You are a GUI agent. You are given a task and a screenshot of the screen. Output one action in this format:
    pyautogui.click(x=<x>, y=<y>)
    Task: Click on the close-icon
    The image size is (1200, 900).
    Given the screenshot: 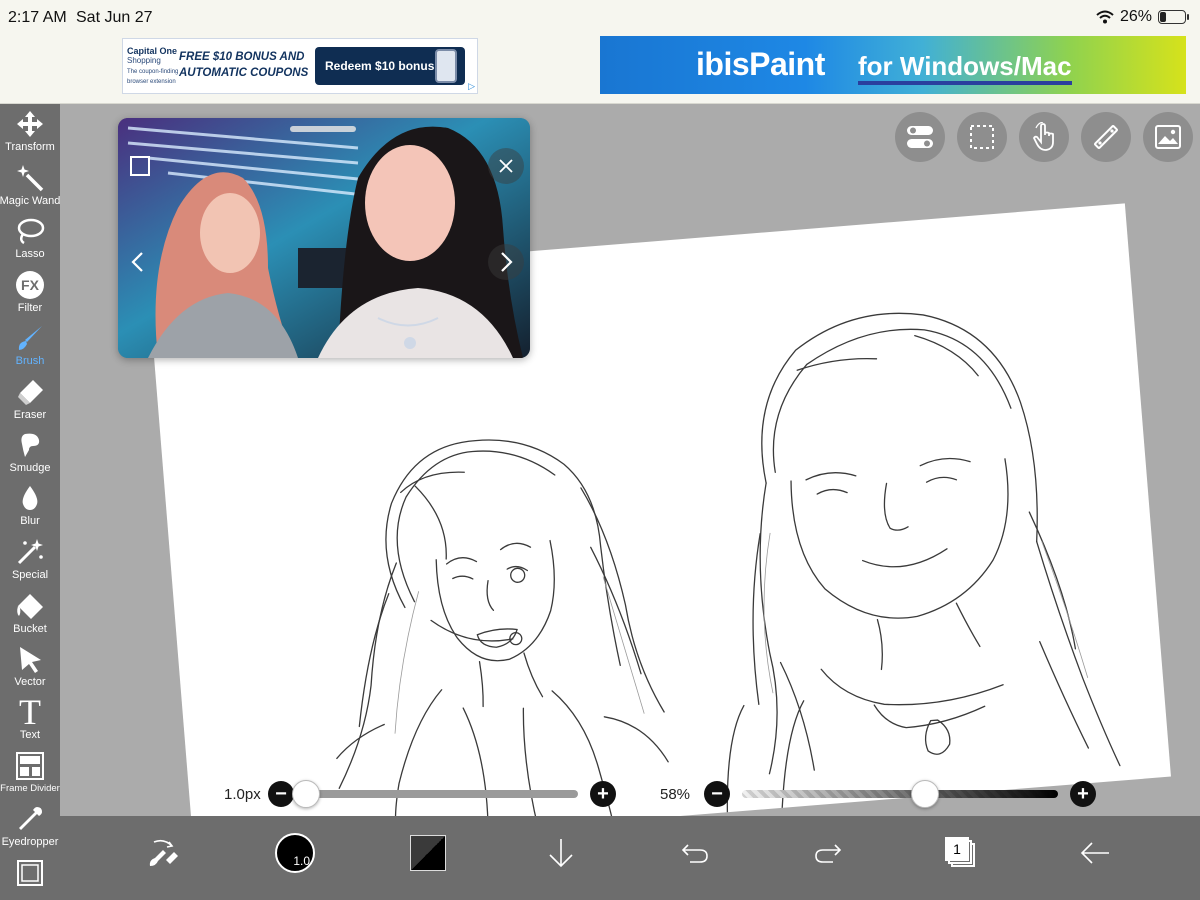 What is the action you would take?
    pyautogui.click(x=506, y=166)
    